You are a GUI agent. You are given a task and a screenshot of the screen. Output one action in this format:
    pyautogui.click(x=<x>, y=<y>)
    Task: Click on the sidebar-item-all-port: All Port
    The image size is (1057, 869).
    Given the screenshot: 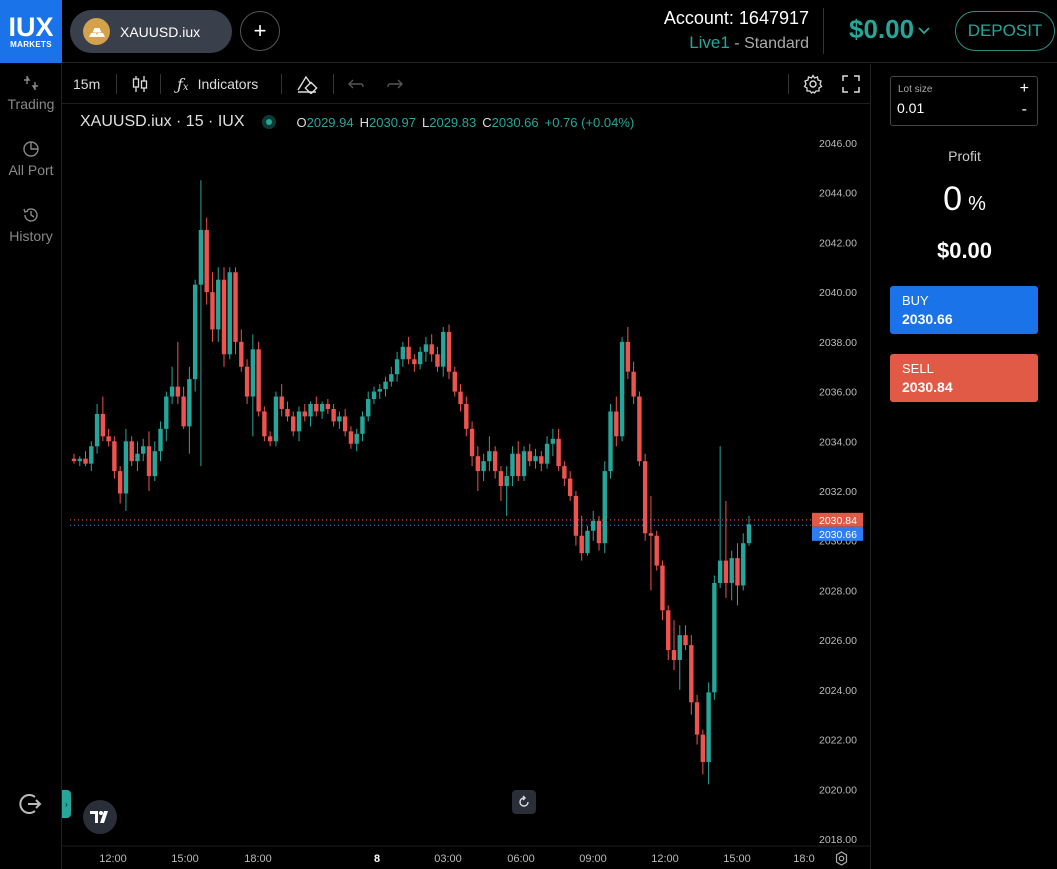 What is the action you would take?
    pyautogui.click(x=31, y=159)
    